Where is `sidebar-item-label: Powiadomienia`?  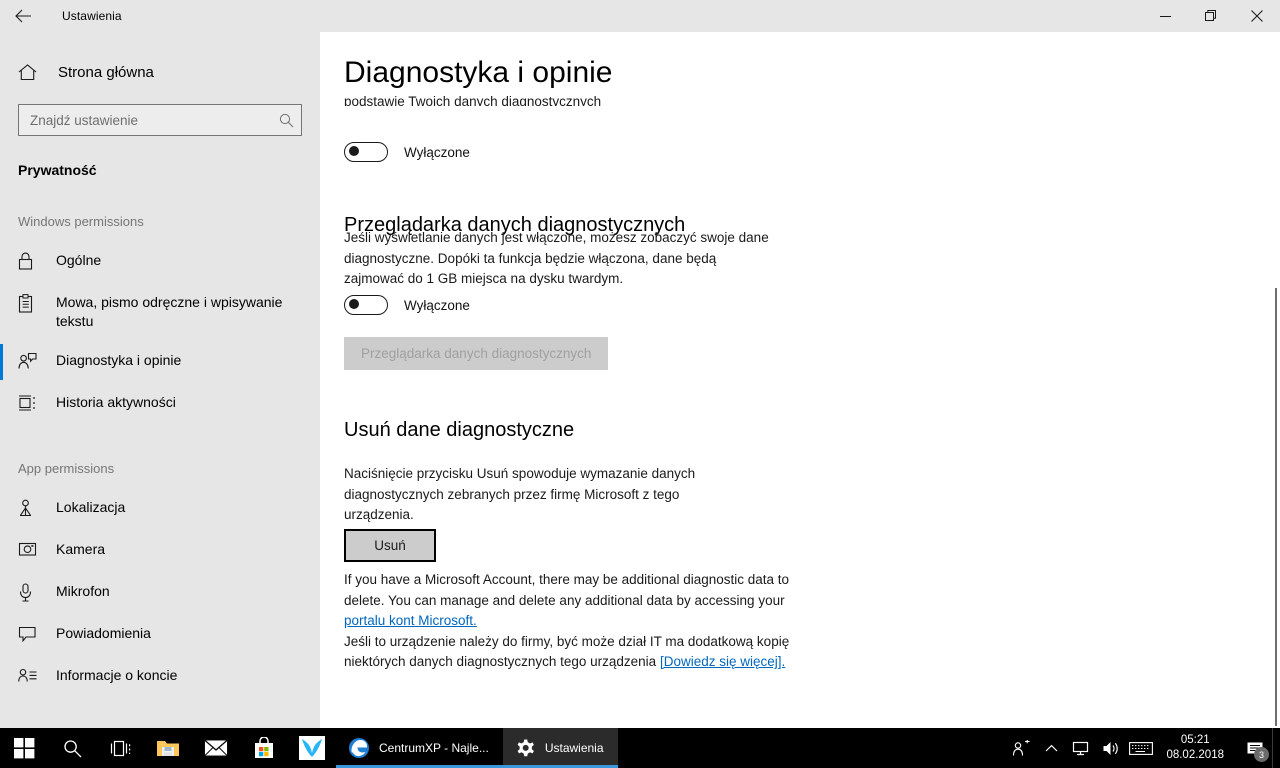 sidebar-item-label: Powiadomienia is located at coordinates (103, 633).